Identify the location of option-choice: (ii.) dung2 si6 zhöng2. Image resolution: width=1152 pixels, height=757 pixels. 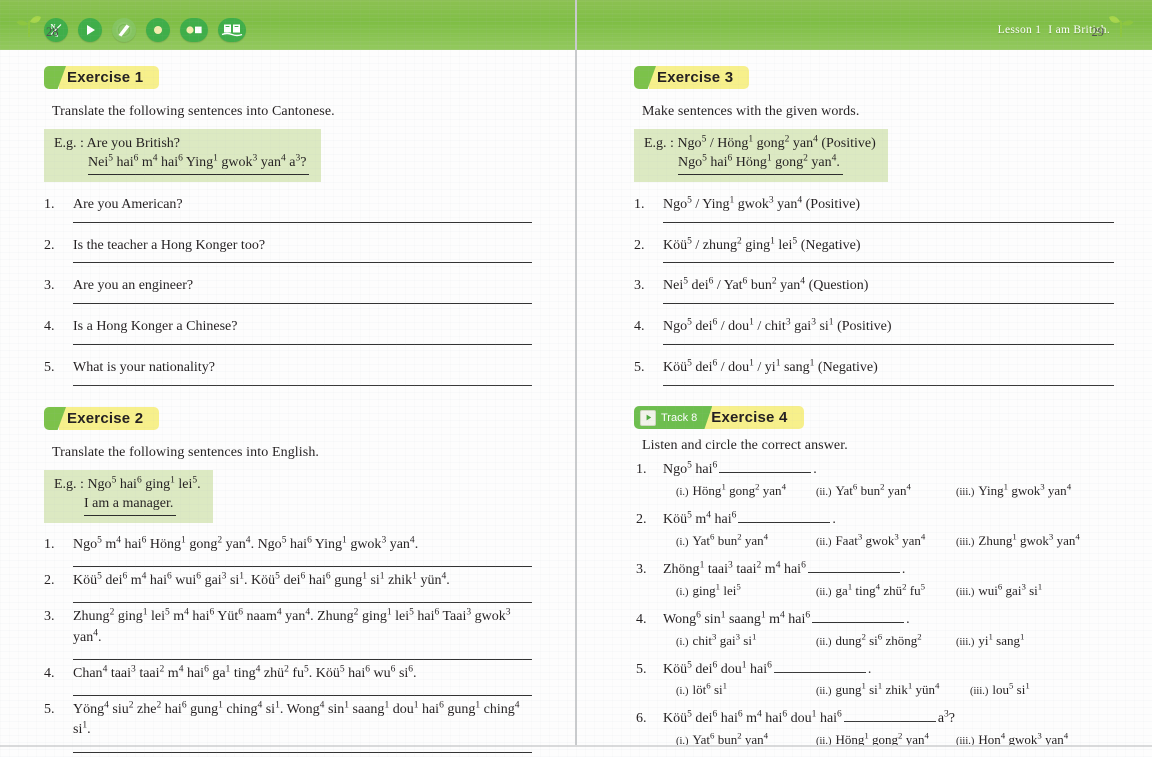
(869, 640).